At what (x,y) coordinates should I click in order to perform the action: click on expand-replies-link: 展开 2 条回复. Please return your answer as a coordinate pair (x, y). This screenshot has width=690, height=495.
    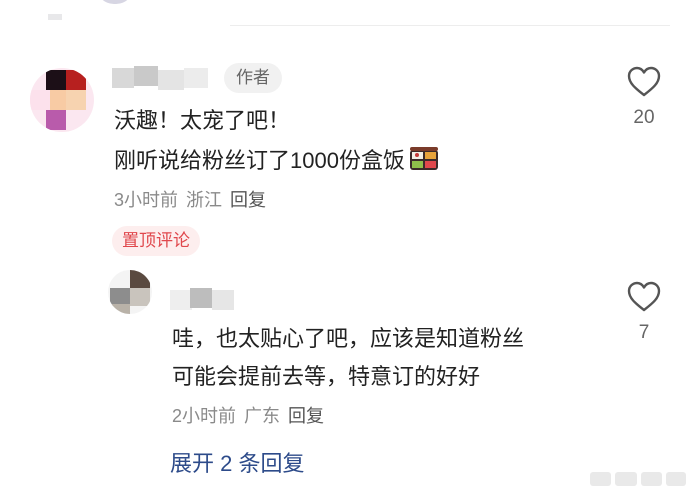
    Looking at the image, I should click on (237, 462).